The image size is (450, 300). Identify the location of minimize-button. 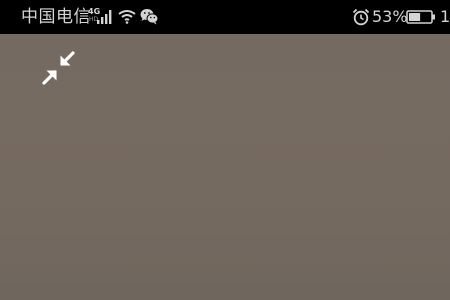
(59, 68).